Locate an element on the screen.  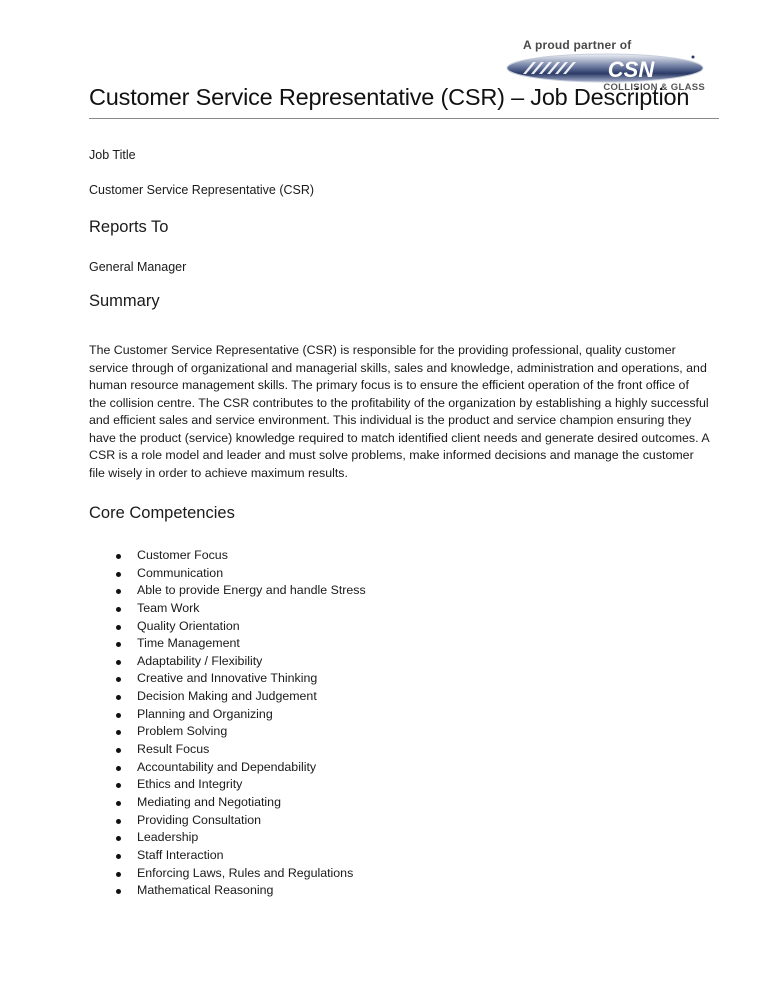
competency-label: Staff Interaction is located at coordinates (180, 854).